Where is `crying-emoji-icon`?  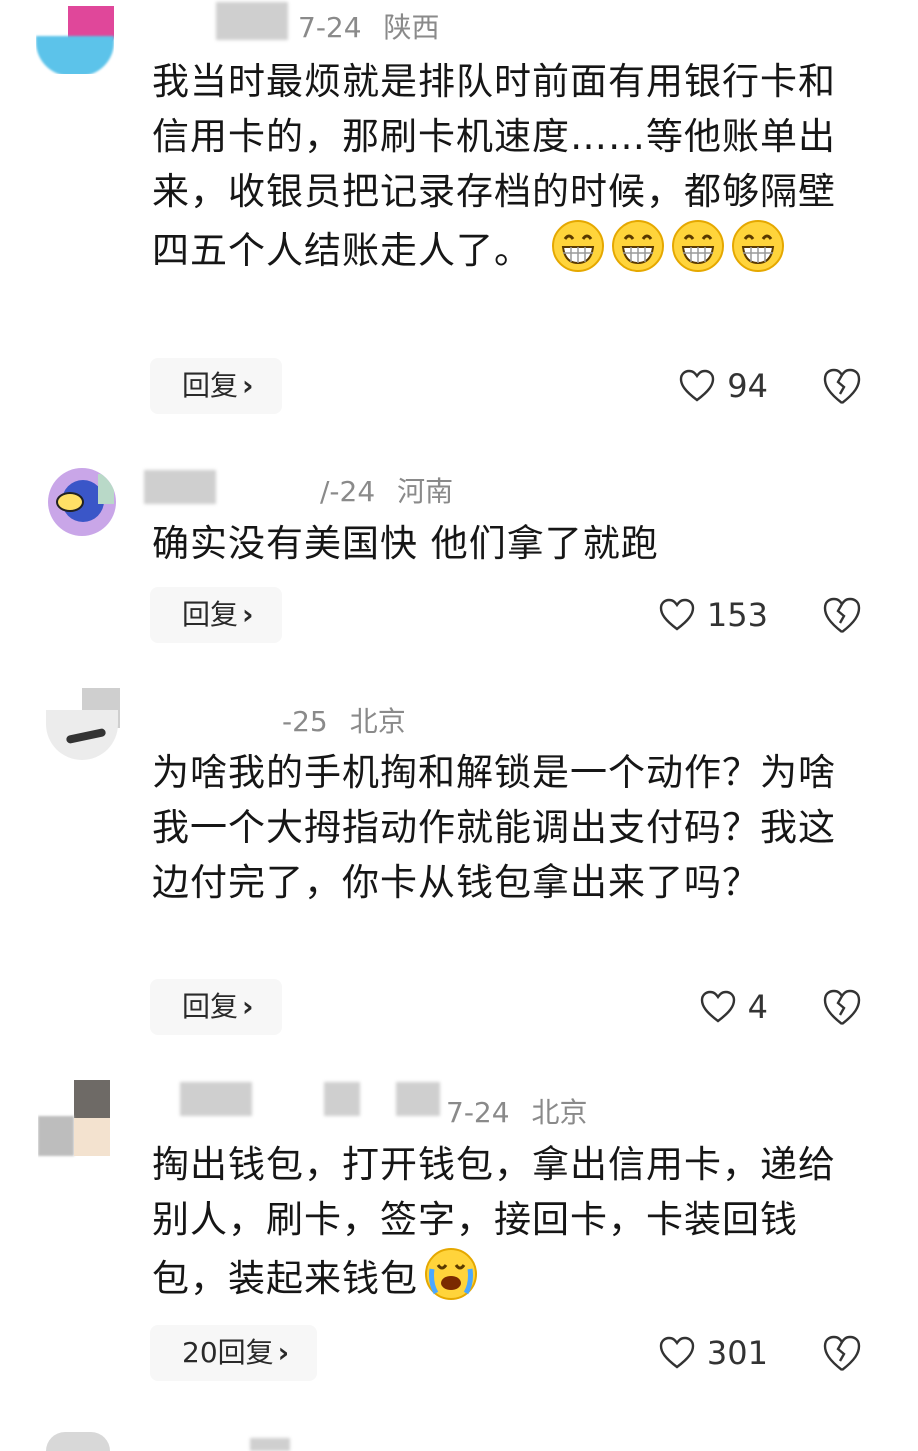 crying-emoji-icon is located at coordinates (451, 1274).